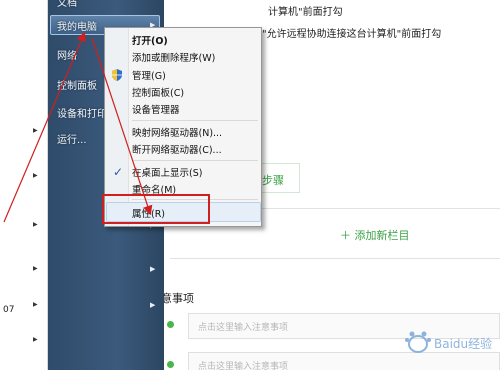 This screenshot has height=370, width=500. I want to click on start-item-documents: 文档, so click(67, 4).